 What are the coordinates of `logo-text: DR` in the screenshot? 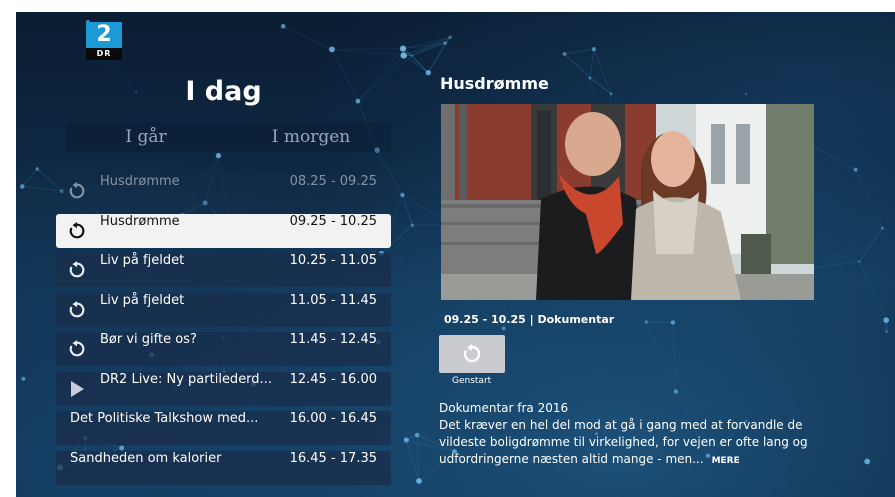 It's located at (104, 54).